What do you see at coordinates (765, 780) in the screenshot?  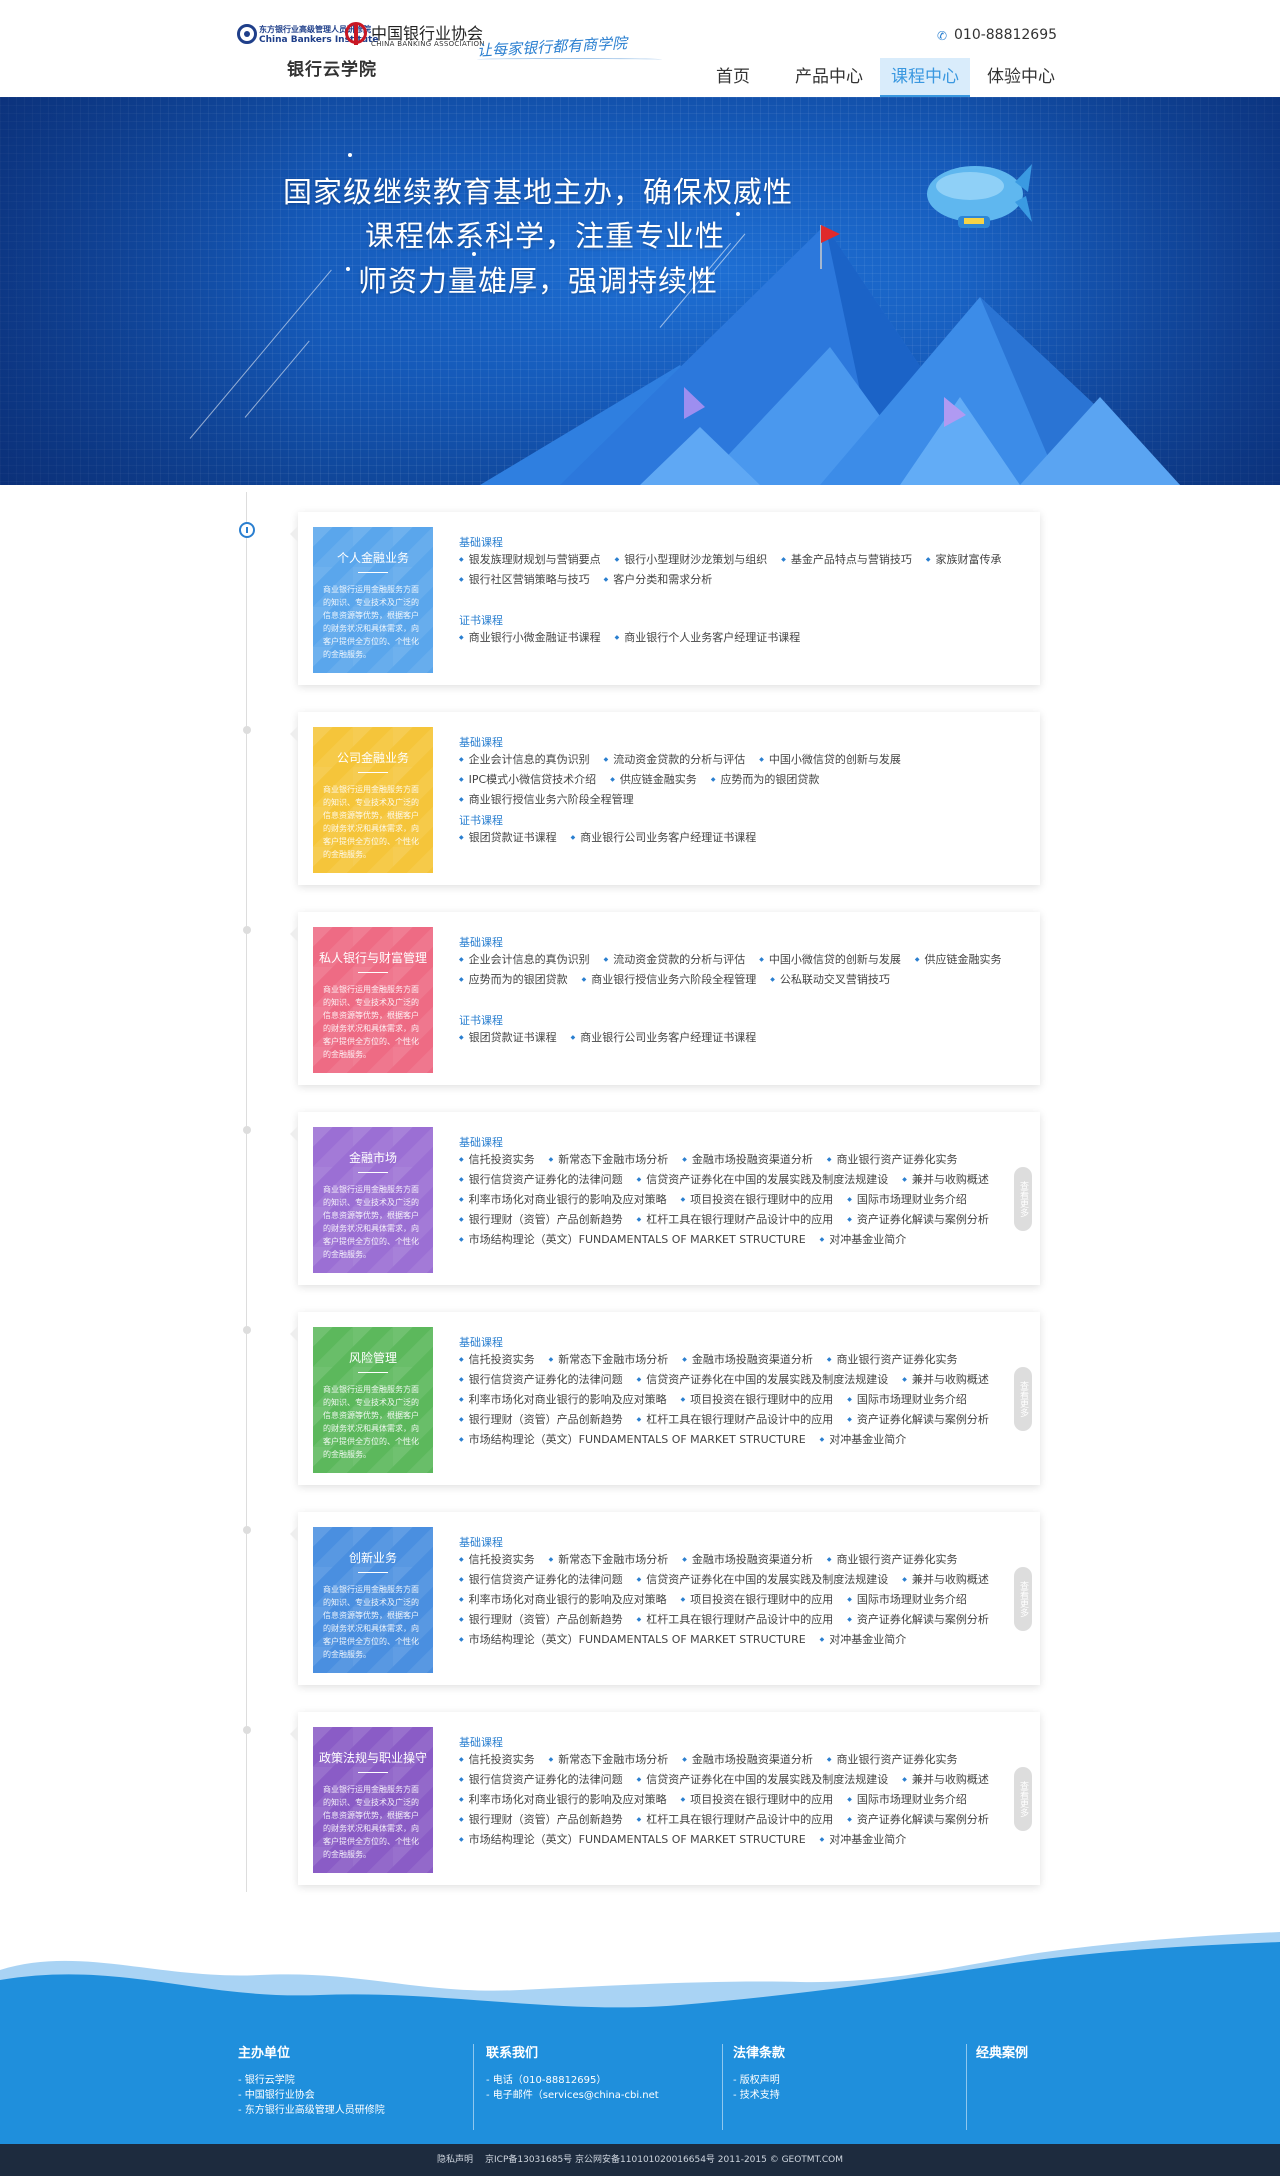 I see `course-link: 应势而为的银团贷款` at bounding box center [765, 780].